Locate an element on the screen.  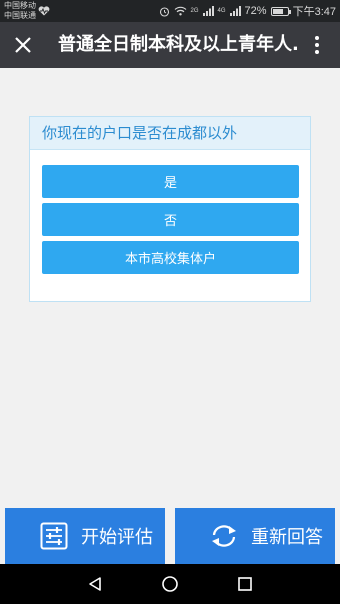
start-assessment-label: 开始评估 is located at coordinates (117, 537).